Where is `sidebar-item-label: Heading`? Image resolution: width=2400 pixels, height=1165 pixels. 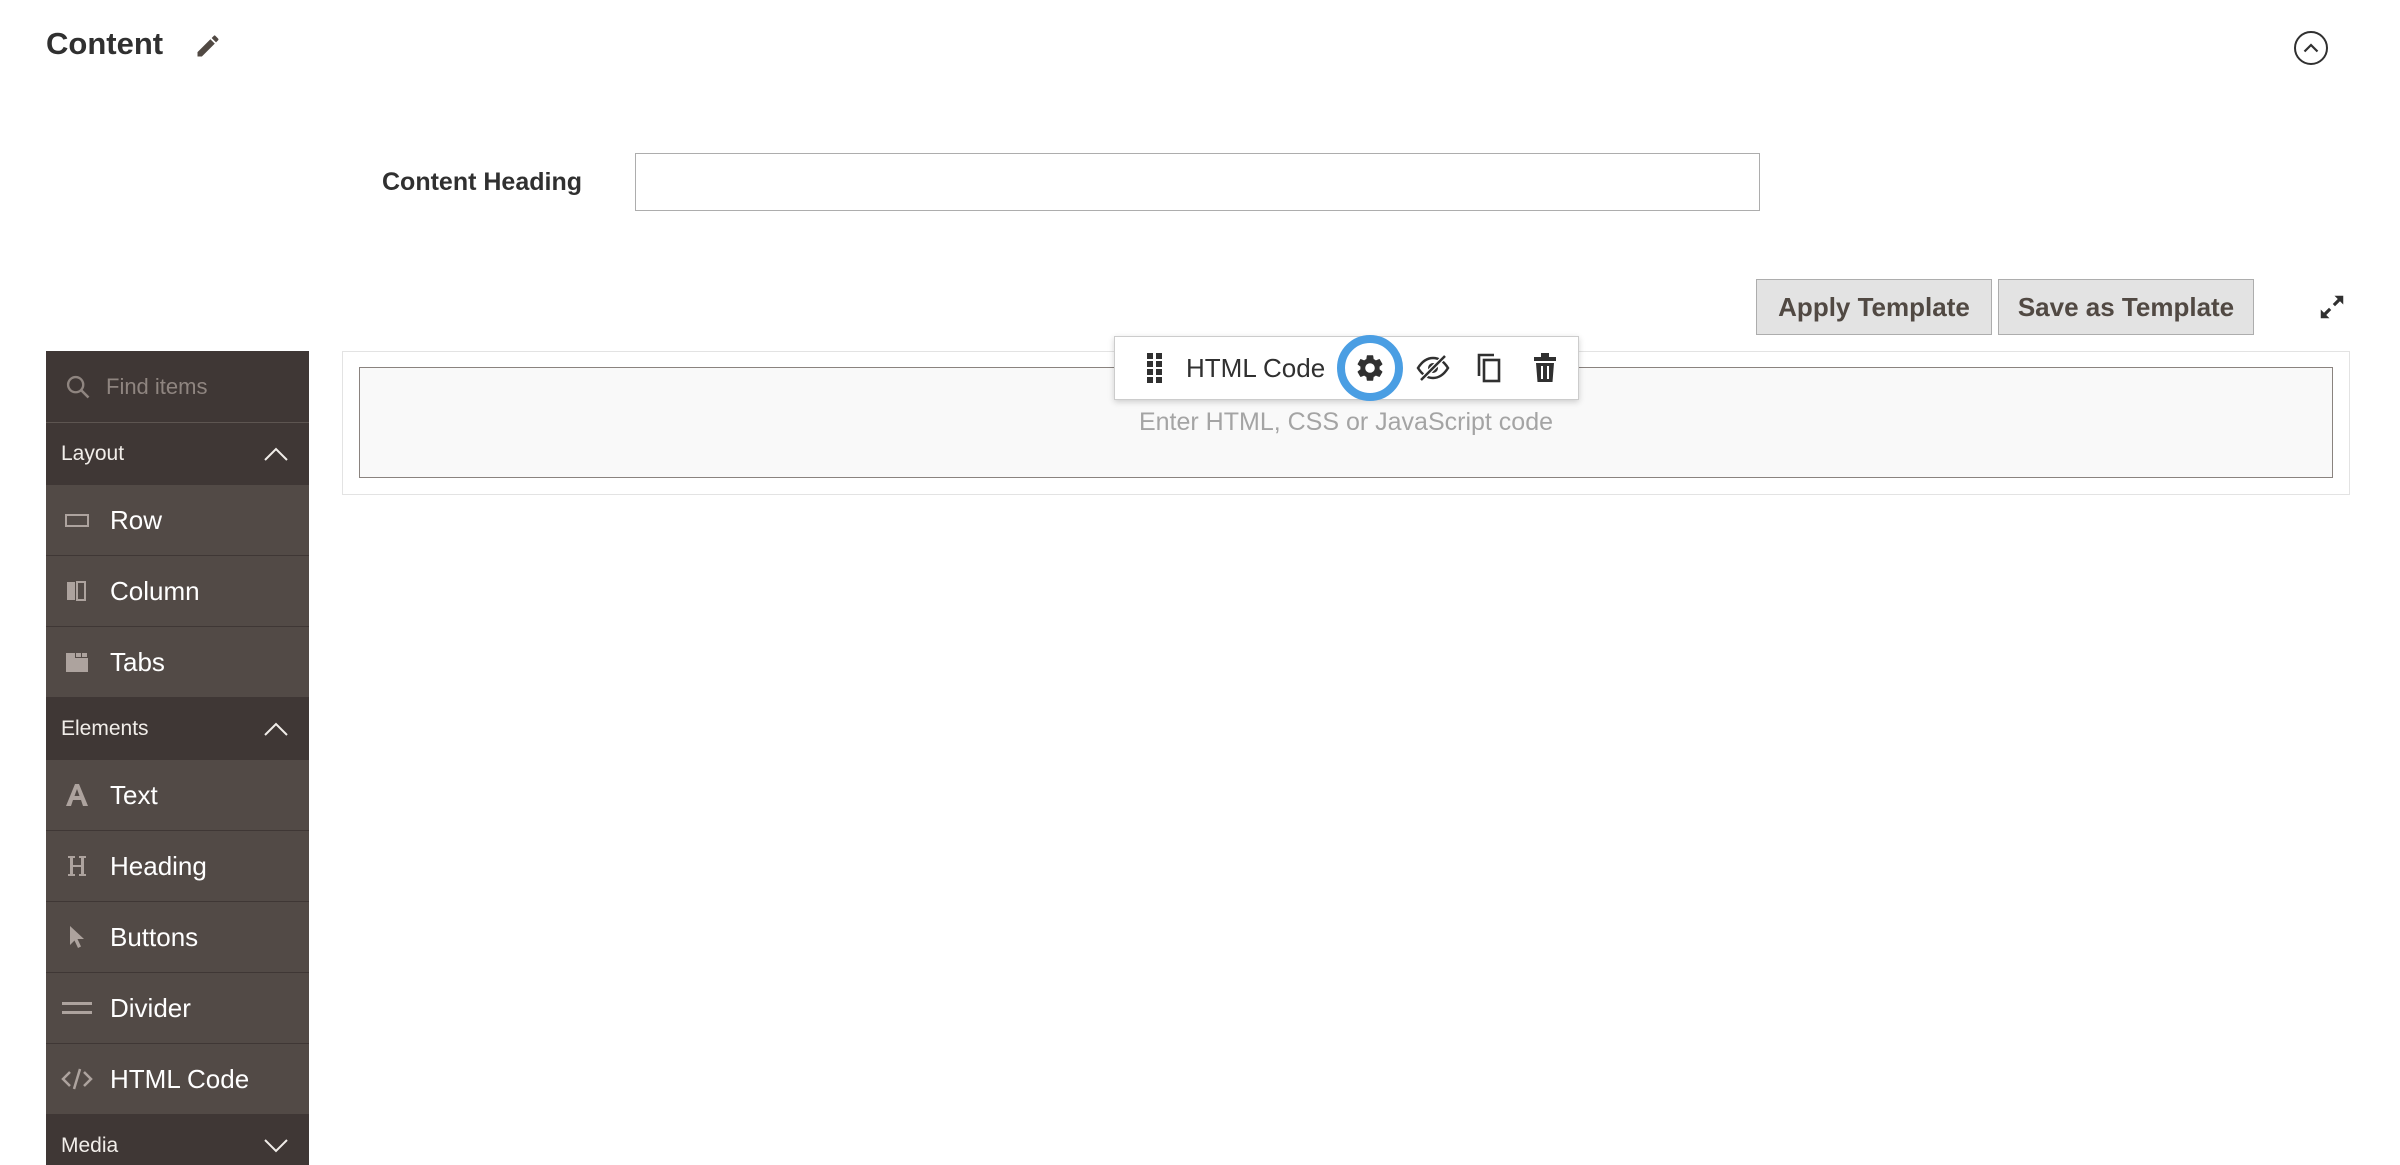 sidebar-item-label: Heading is located at coordinates (158, 865).